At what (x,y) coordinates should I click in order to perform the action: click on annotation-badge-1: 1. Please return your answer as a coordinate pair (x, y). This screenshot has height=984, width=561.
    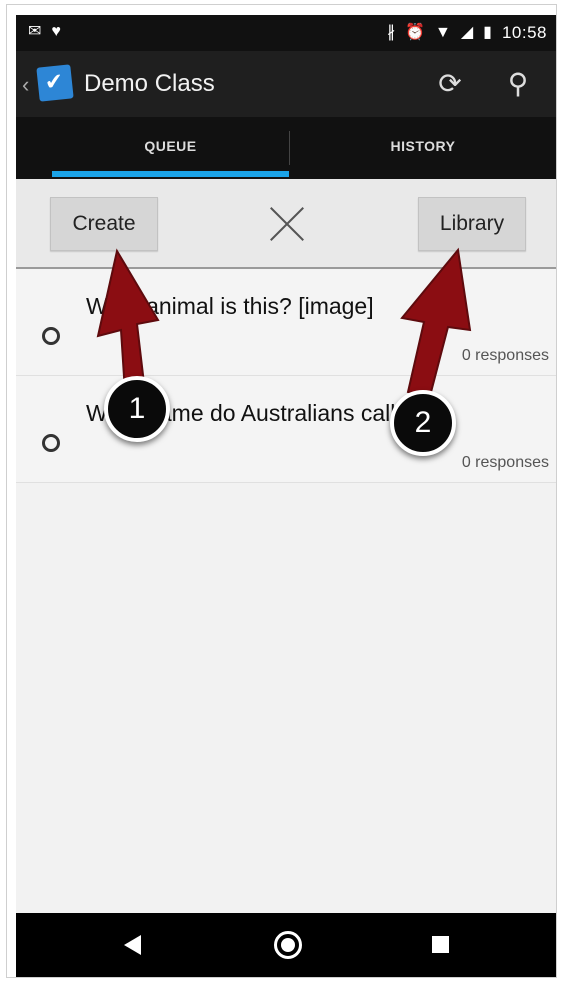
    Looking at the image, I should click on (137, 409).